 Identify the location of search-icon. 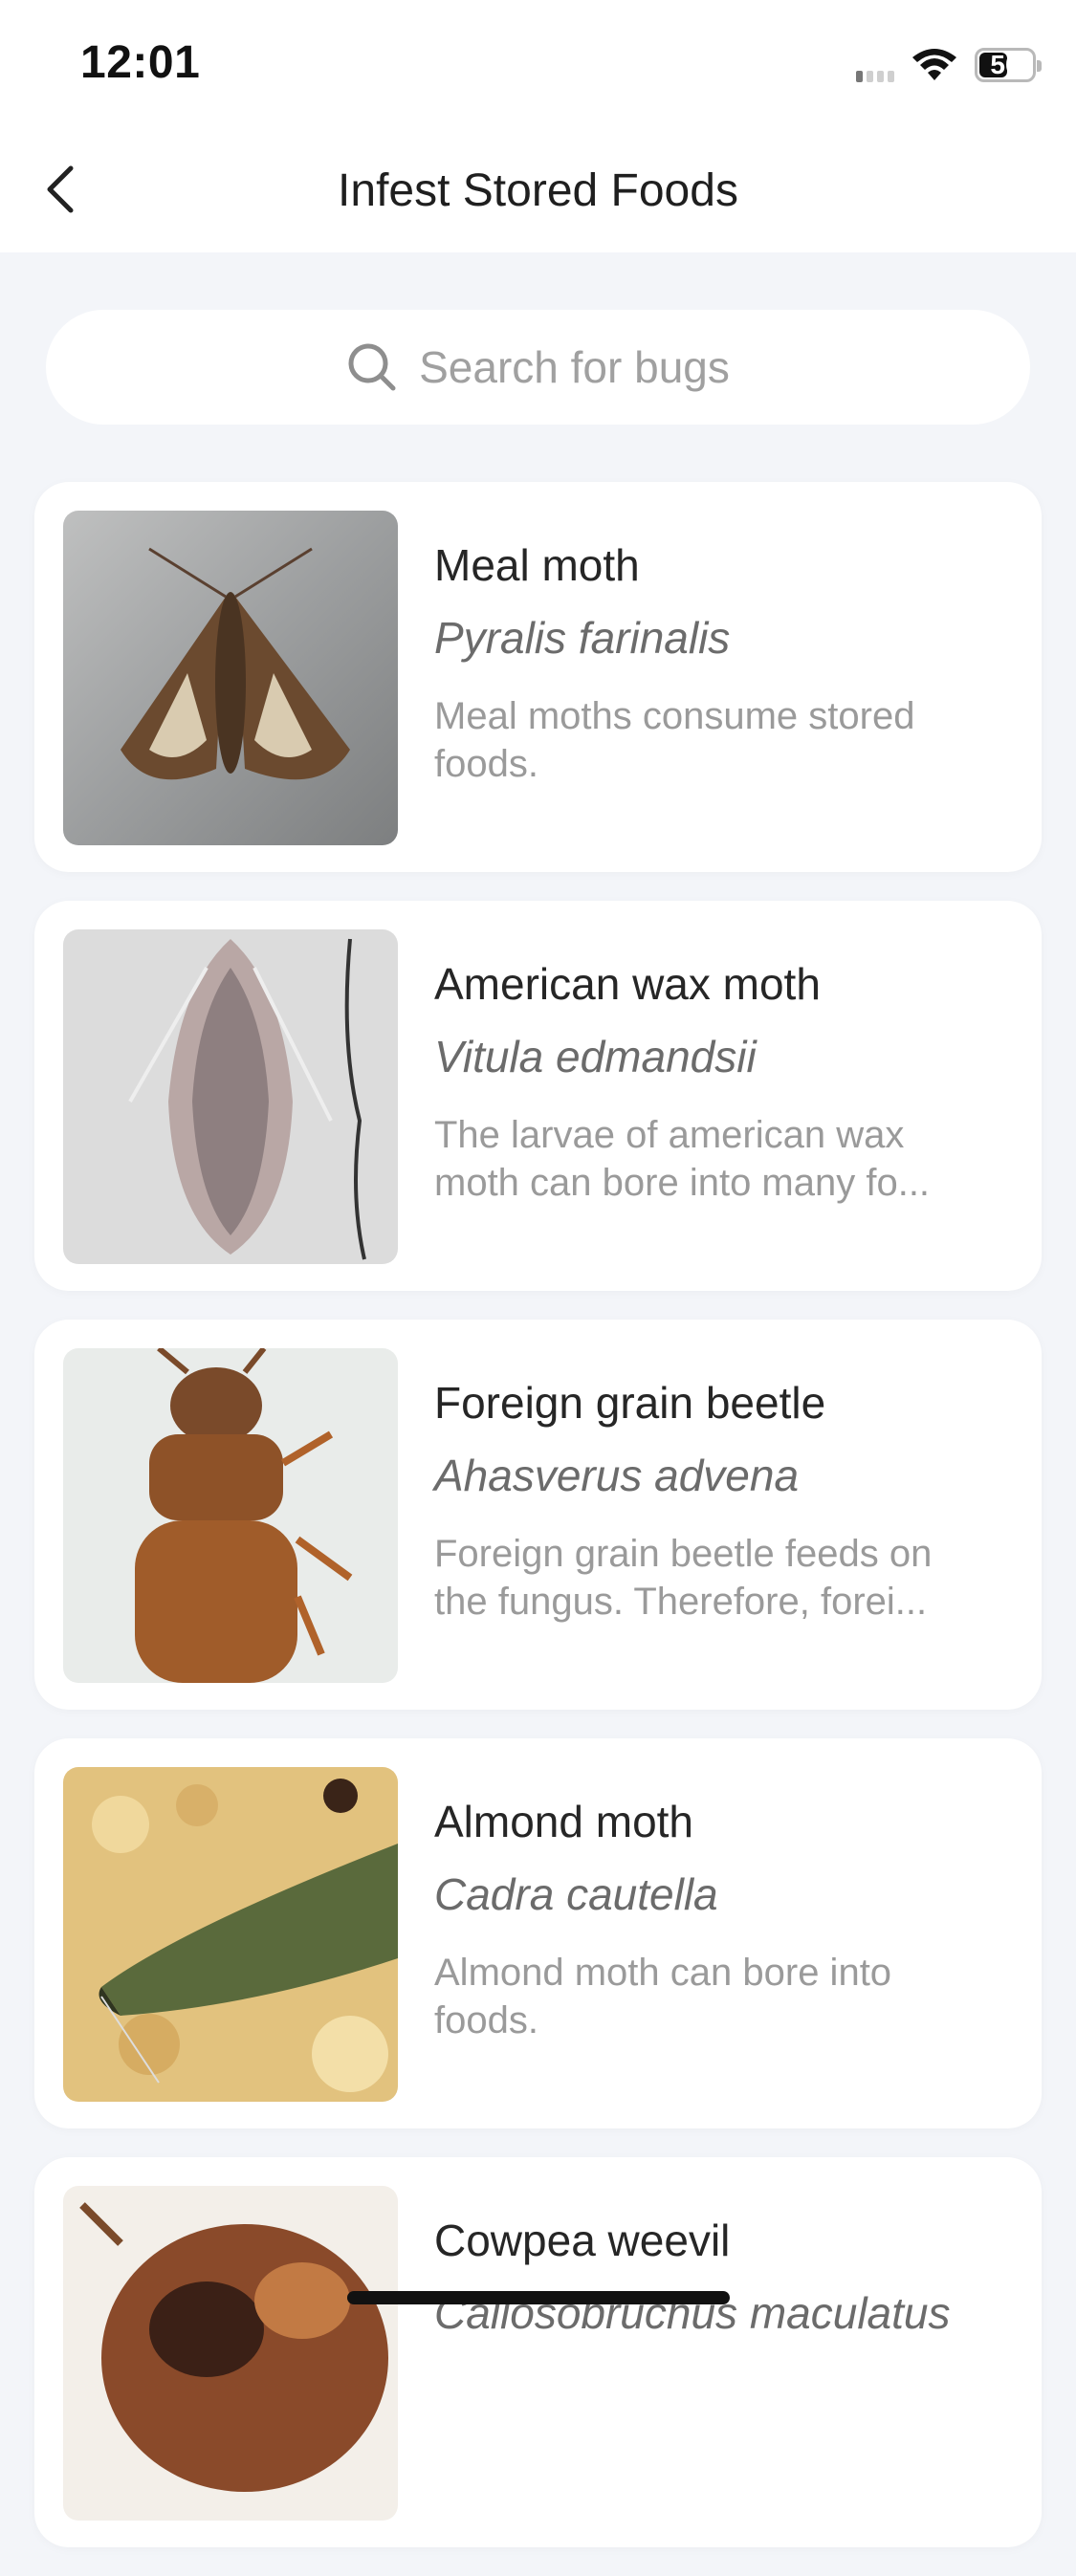
(372, 367).